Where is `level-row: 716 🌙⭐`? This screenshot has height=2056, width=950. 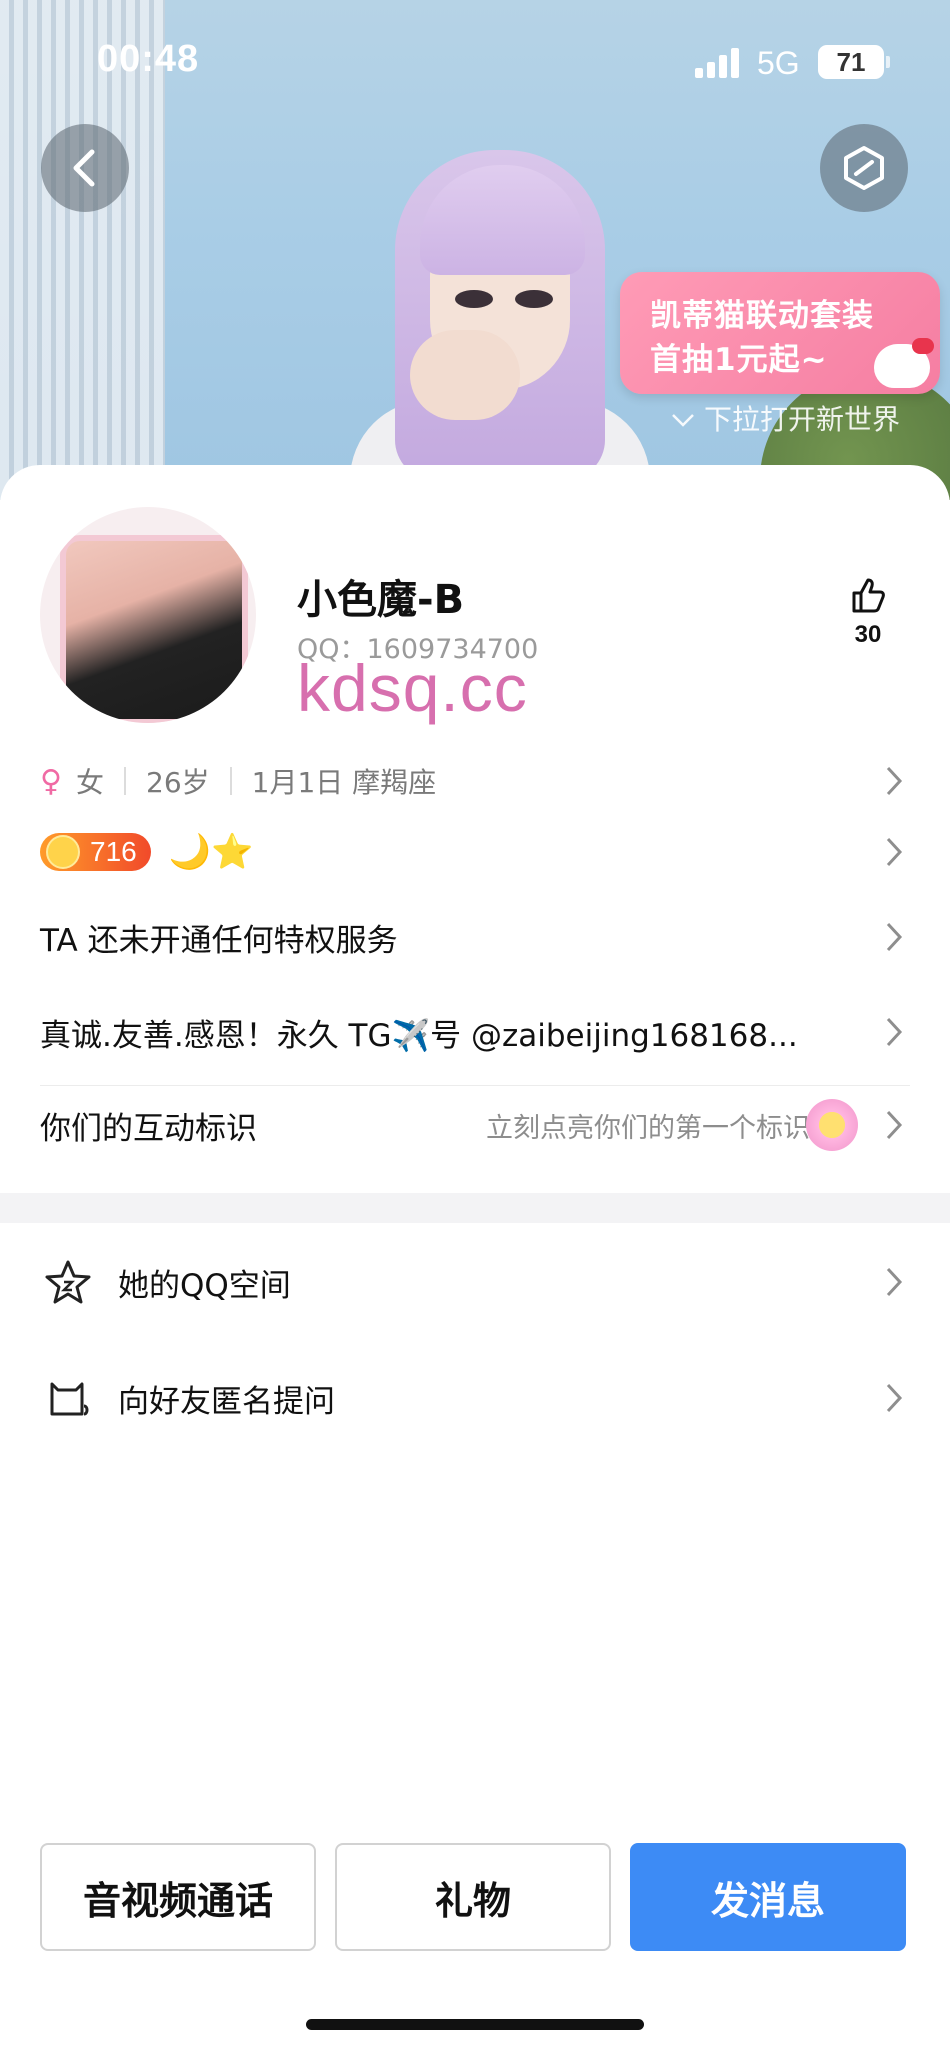
level-row: 716 🌙⭐ is located at coordinates (475, 852).